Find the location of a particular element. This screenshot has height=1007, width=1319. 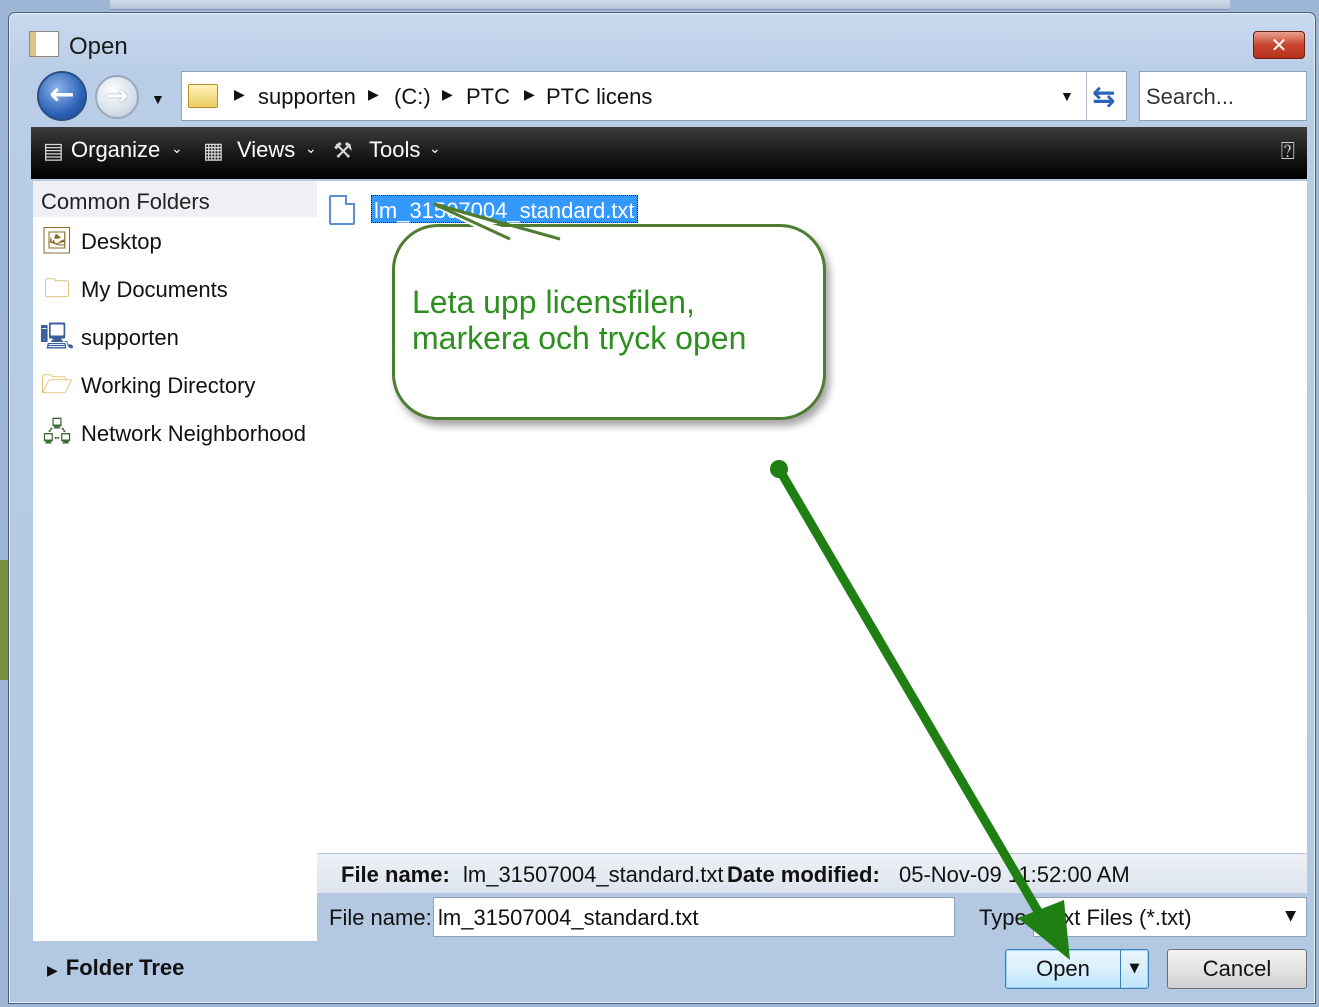

sidebar-item-my-documents: 🗀 My Documents is located at coordinates (175, 289).